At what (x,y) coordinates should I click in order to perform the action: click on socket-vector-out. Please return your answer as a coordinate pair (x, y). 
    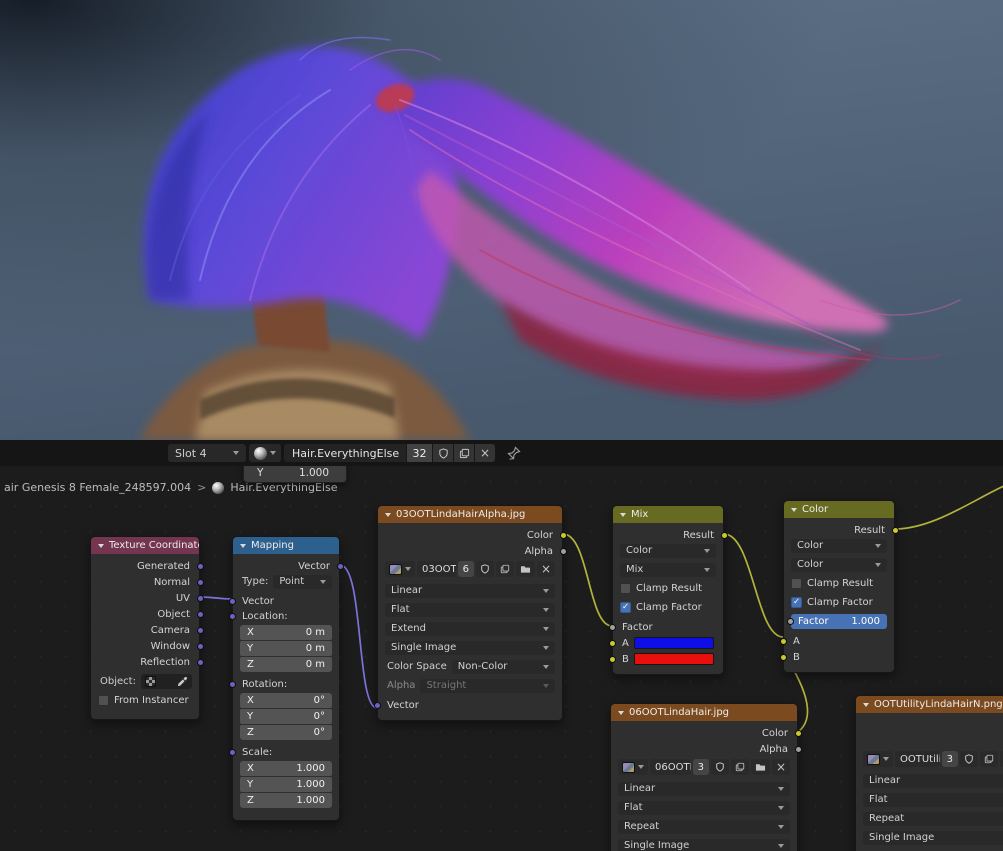
    Looking at the image, I should click on (340, 566).